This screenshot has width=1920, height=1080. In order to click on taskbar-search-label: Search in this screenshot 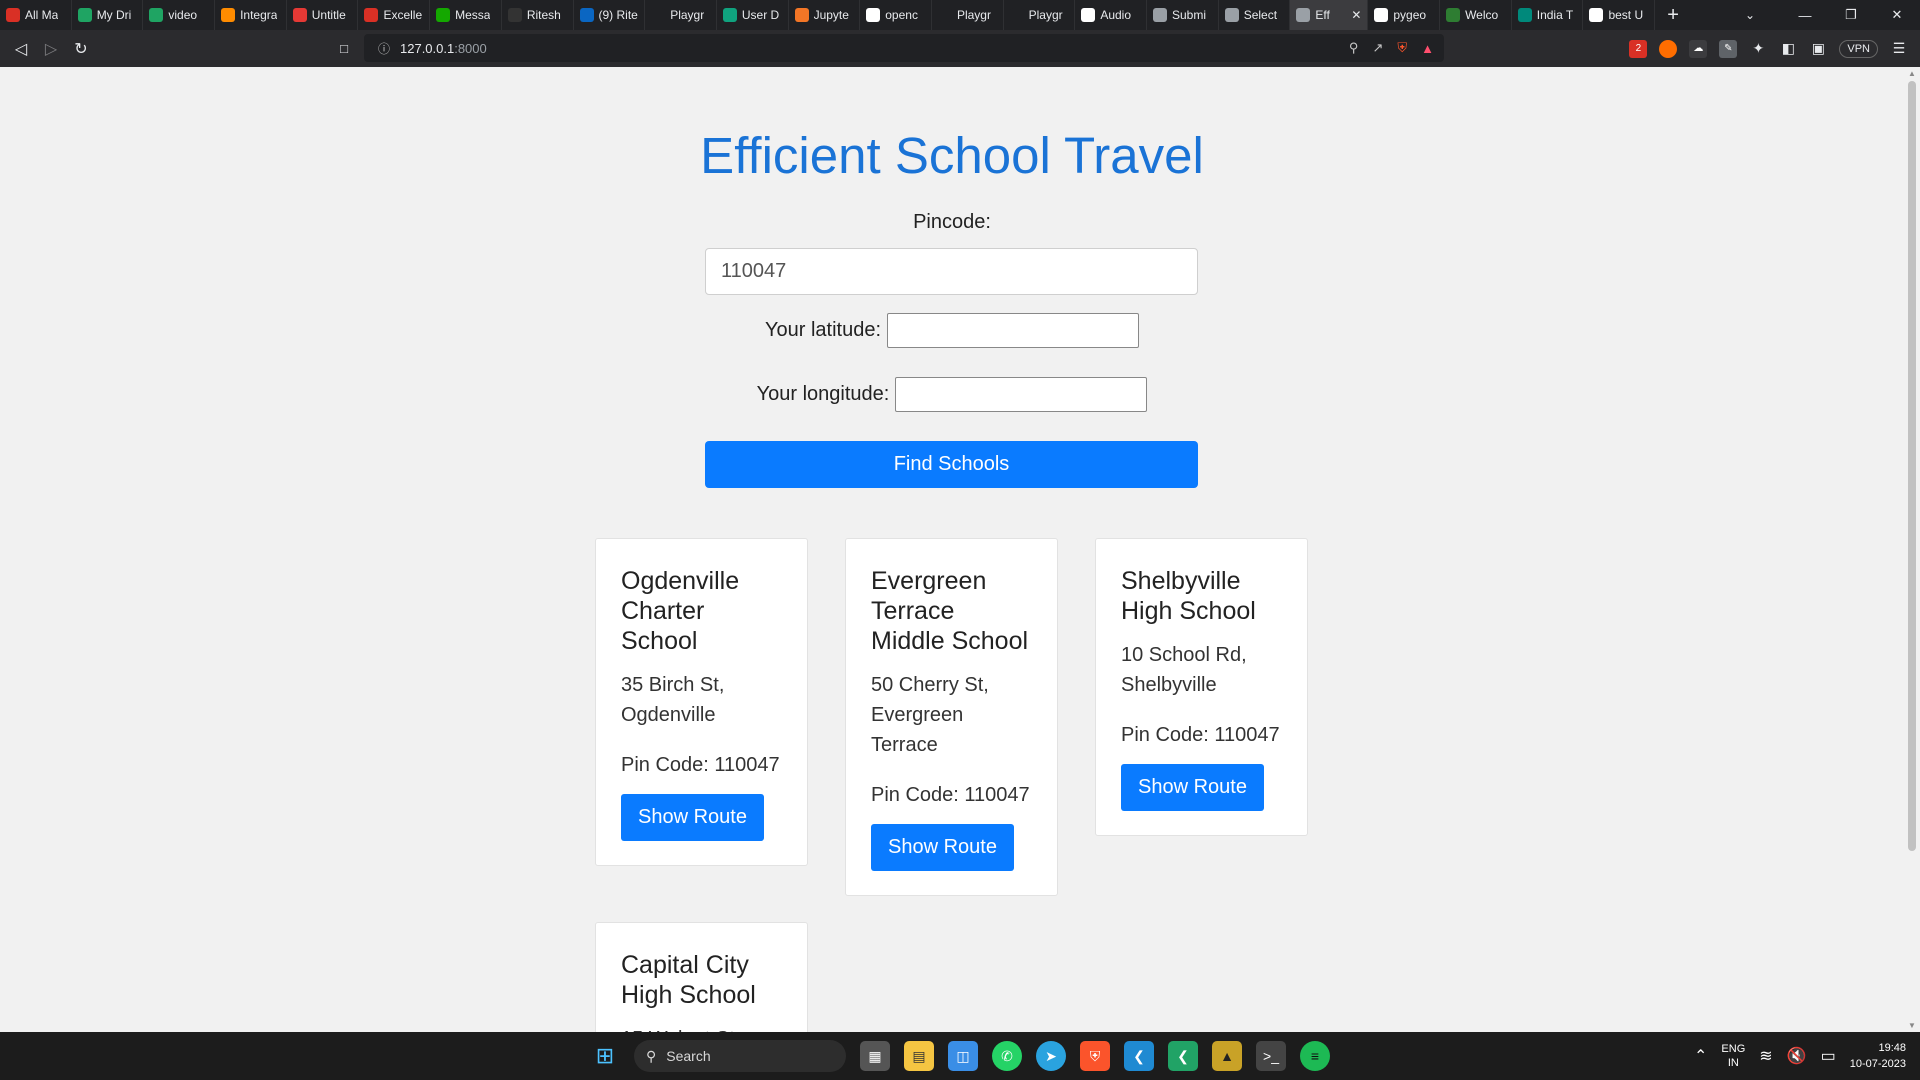, I will do `click(688, 1056)`.